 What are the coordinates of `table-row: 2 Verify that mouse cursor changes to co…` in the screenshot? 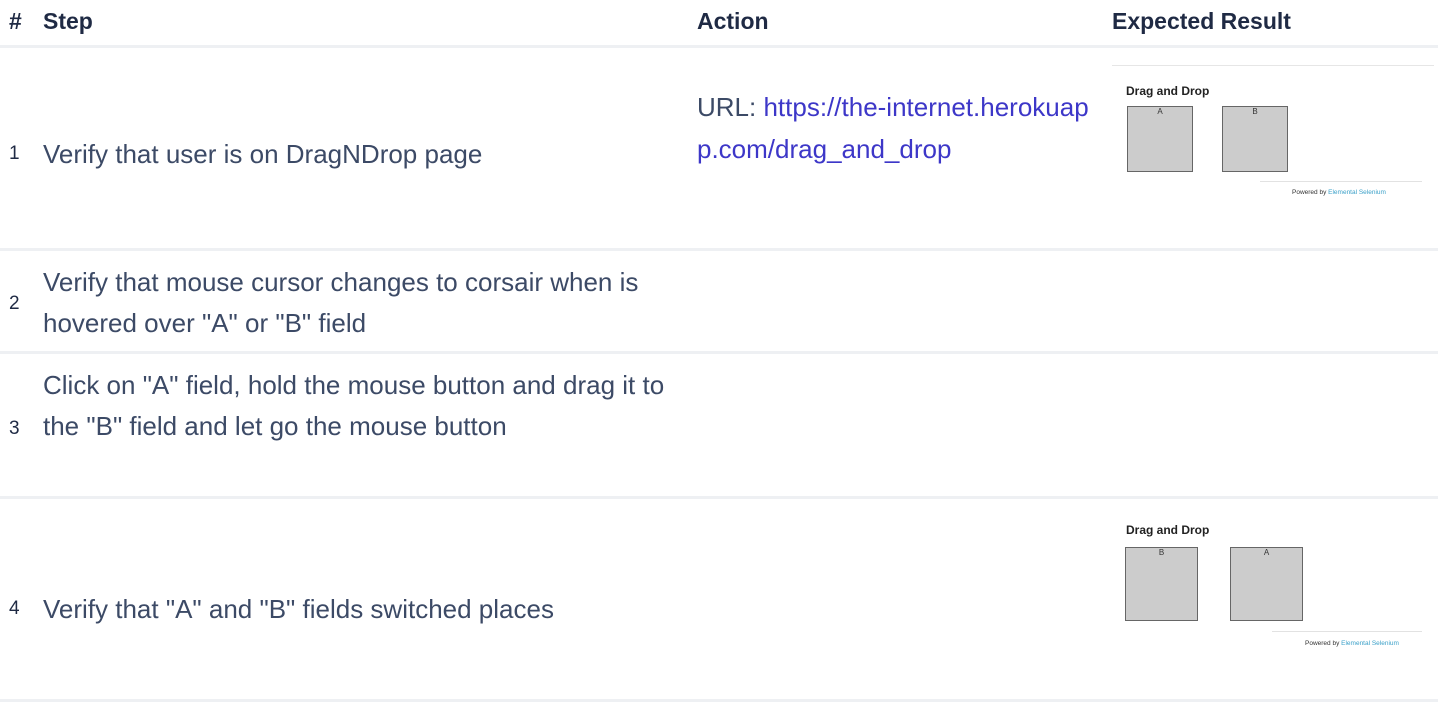 It's located at (719, 302).